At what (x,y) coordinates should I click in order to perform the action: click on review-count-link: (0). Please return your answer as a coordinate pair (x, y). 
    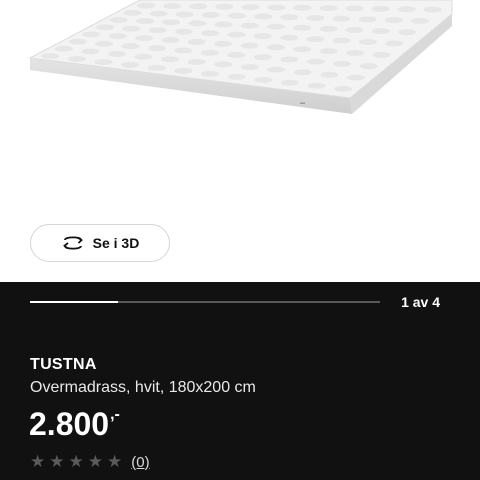
    Looking at the image, I should click on (140, 462).